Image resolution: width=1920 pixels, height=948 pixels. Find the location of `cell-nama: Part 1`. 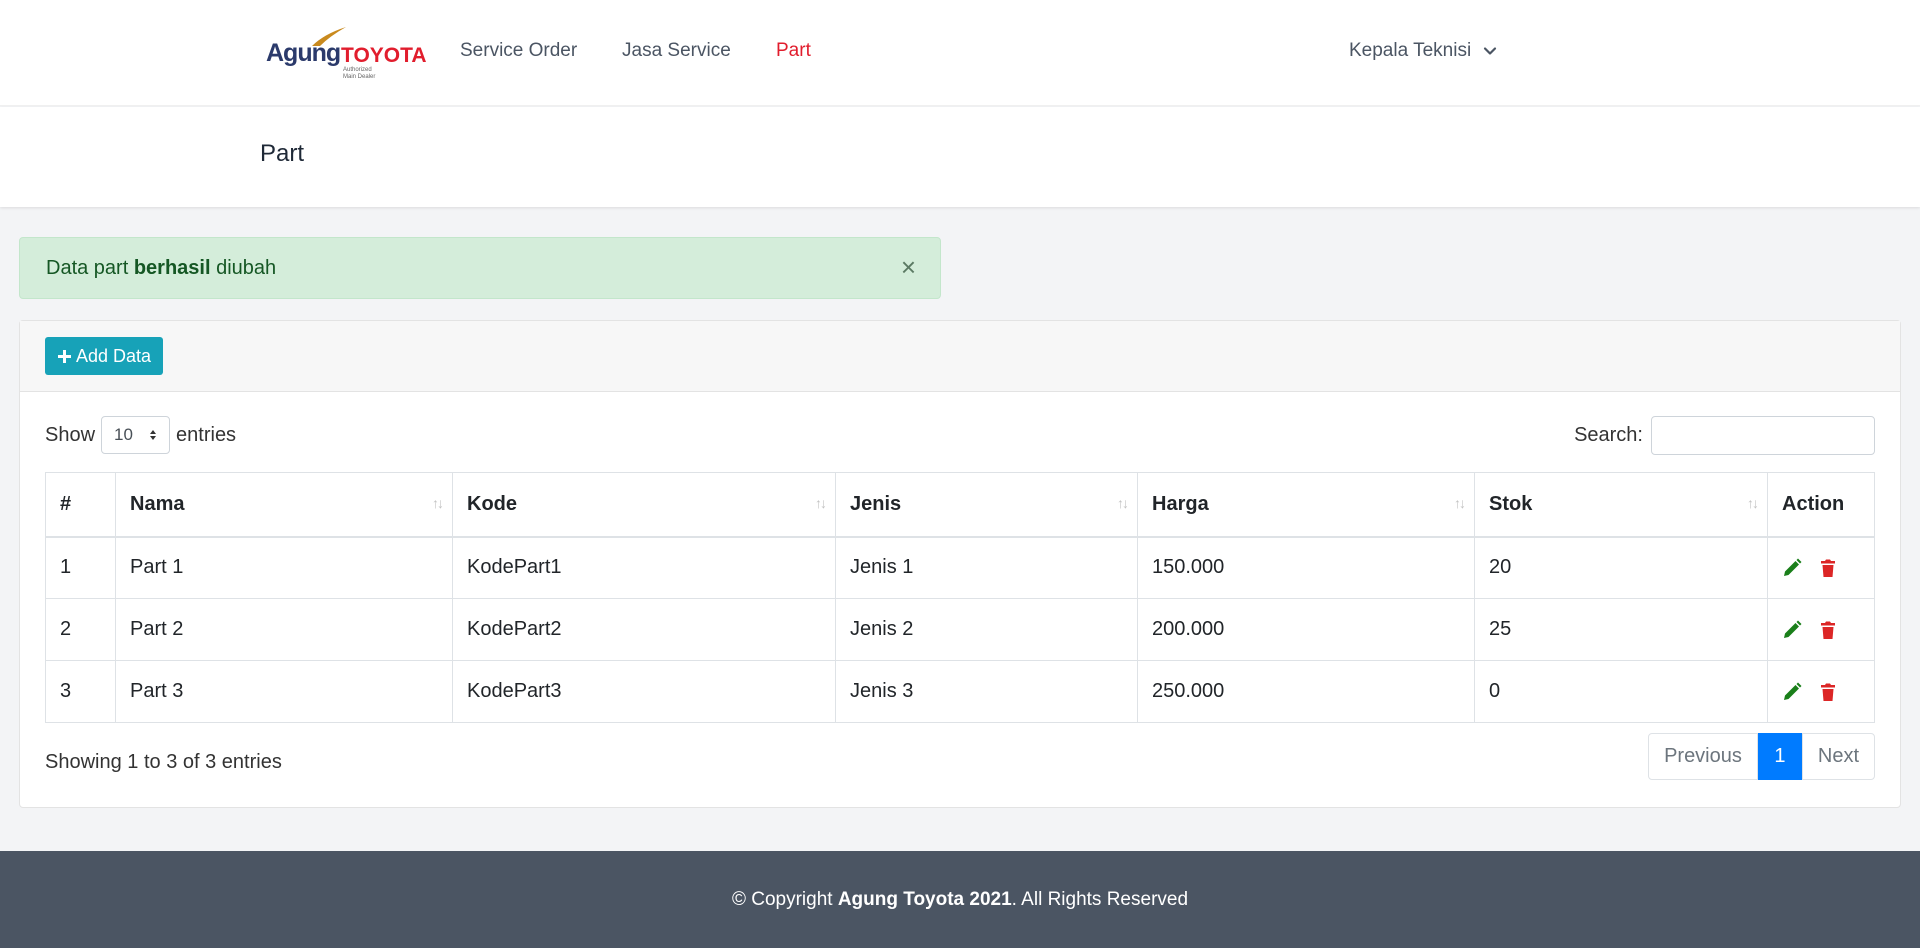

cell-nama: Part 1 is located at coordinates (284, 567).